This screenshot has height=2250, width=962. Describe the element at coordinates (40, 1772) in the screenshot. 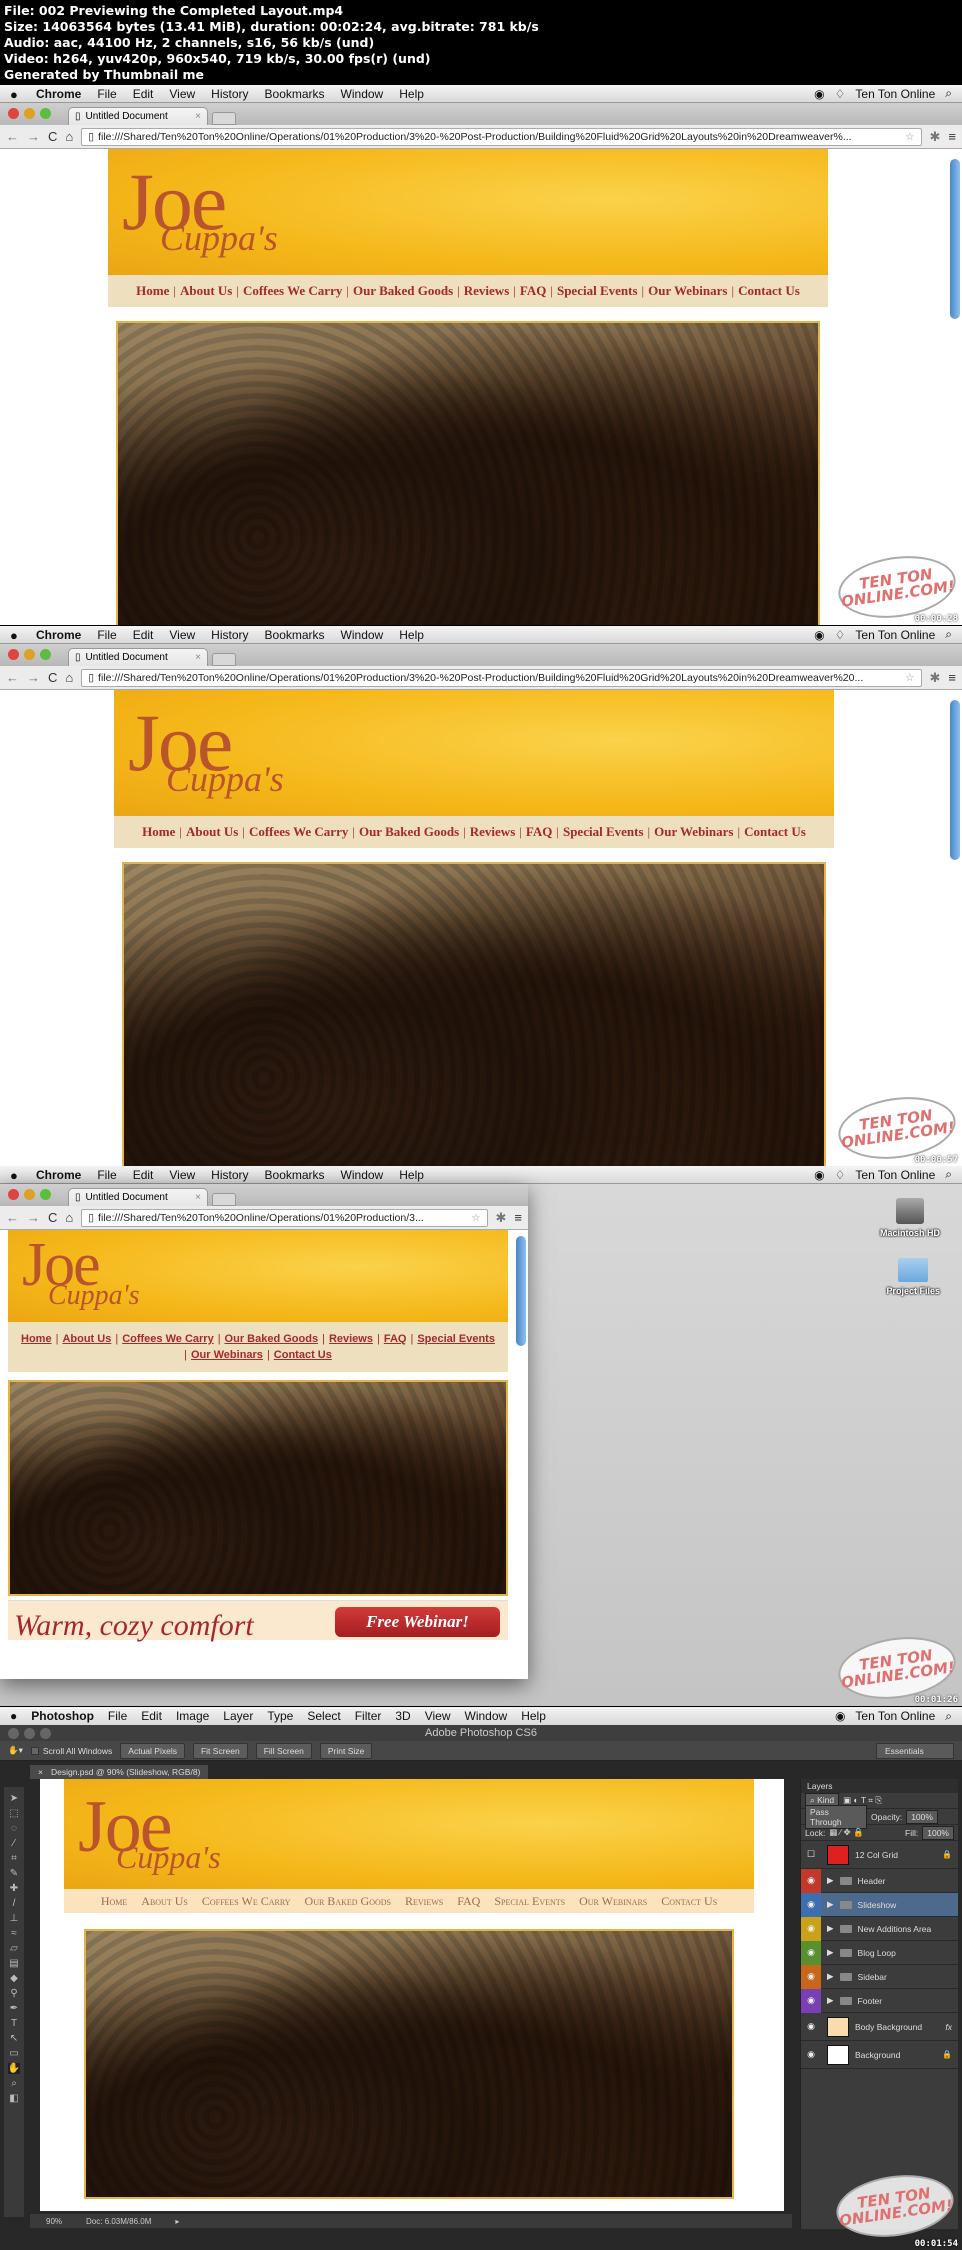

I see `close-doc-icon: ×` at that location.